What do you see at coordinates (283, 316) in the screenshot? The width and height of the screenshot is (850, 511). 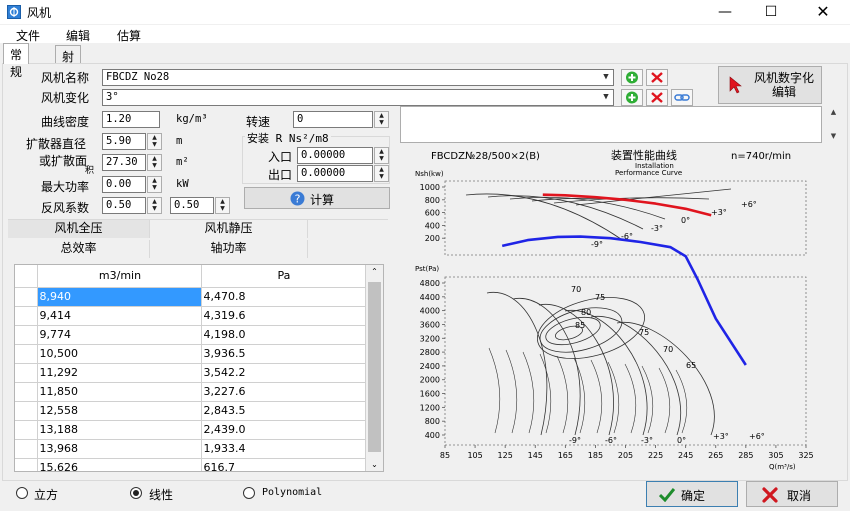 I see `pressure-cell: 4,319.6` at bounding box center [283, 316].